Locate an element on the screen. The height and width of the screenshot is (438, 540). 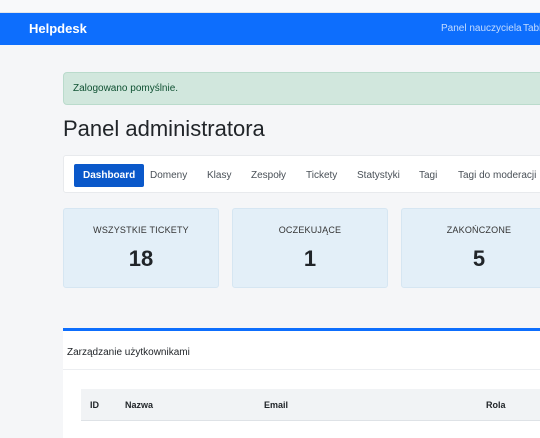
panel-divider is located at coordinates (301, 369).